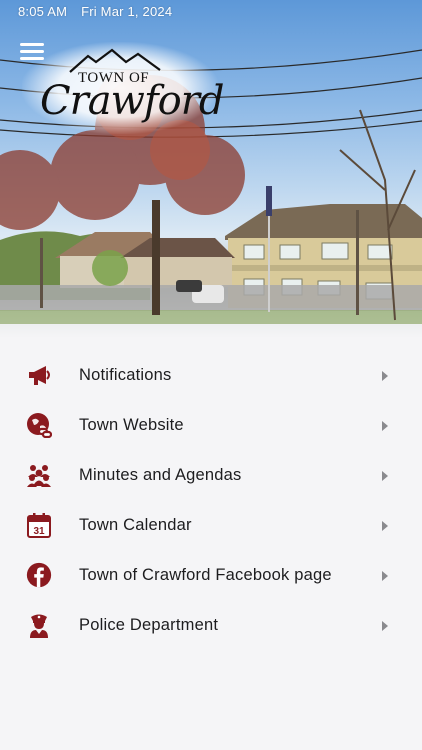 Image resolution: width=422 pixels, height=750 pixels. I want to click on police-officer-icon, so click(39, 625).